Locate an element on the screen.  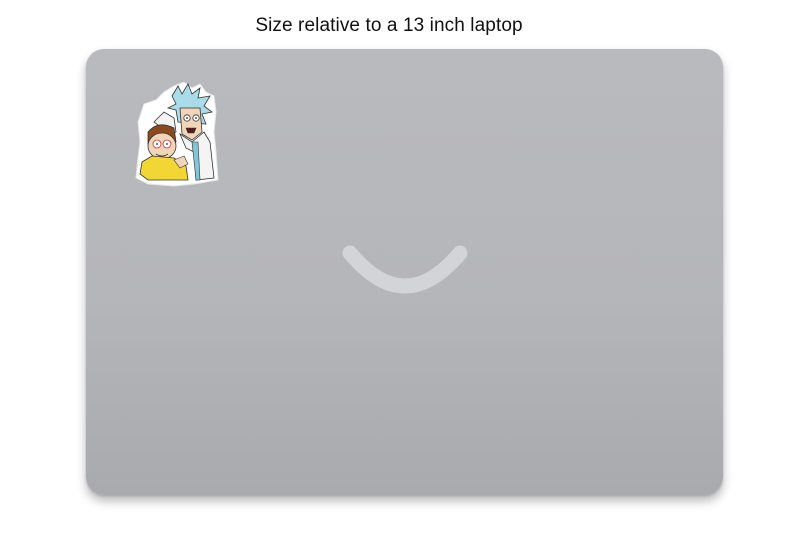
smile-logo-icon is located at coordinates (405, 269).